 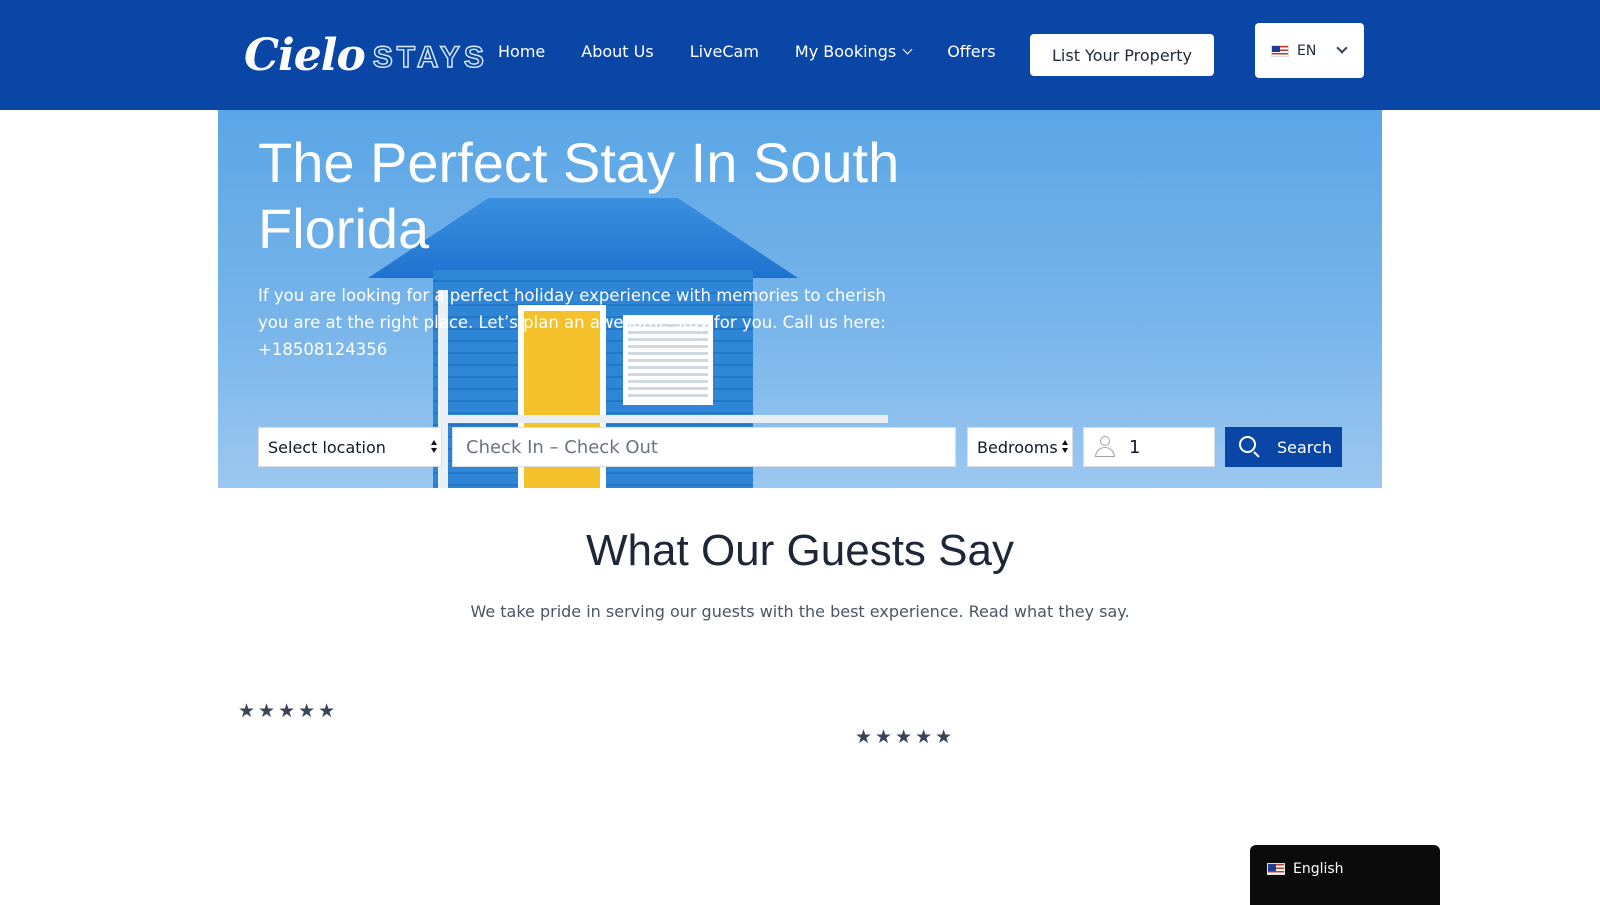 What do you see at coordinates (1149, 447) in the screenshot?
I see `guests-input: 1` at bounding box center [1149, 447].